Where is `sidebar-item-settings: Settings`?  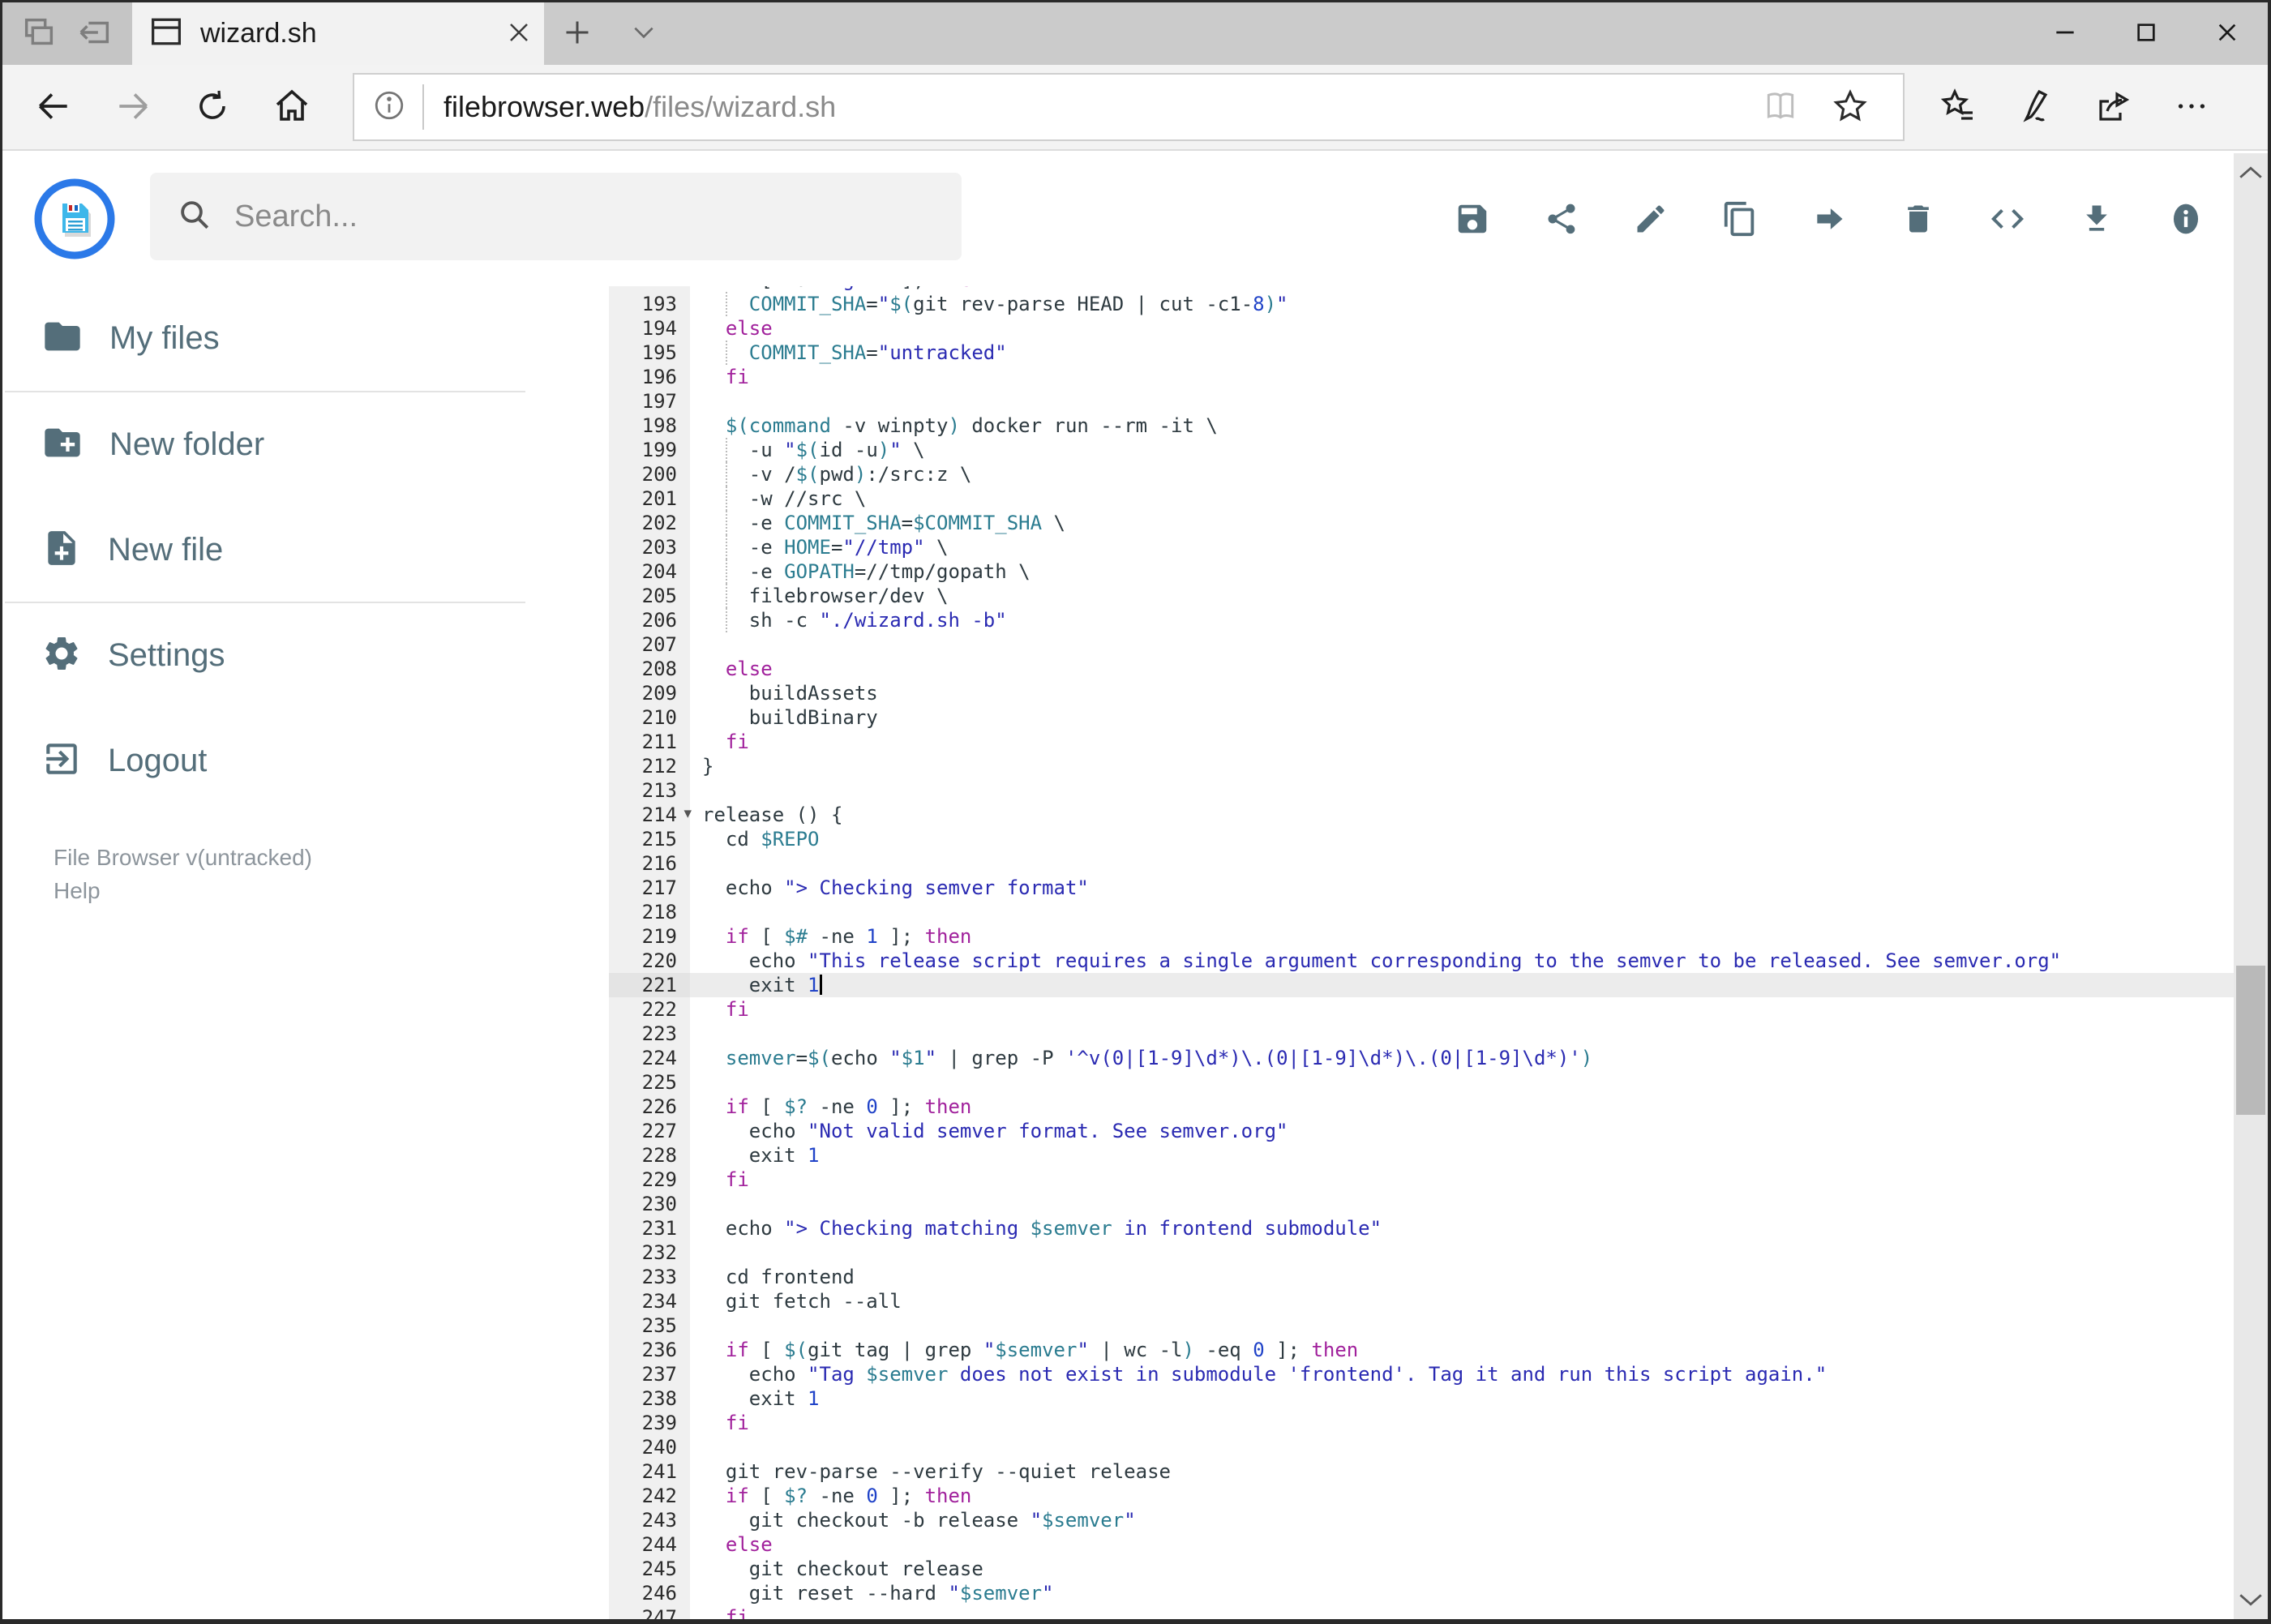 sidebar-item-settings: Settings is located at coordinates (264, 655).